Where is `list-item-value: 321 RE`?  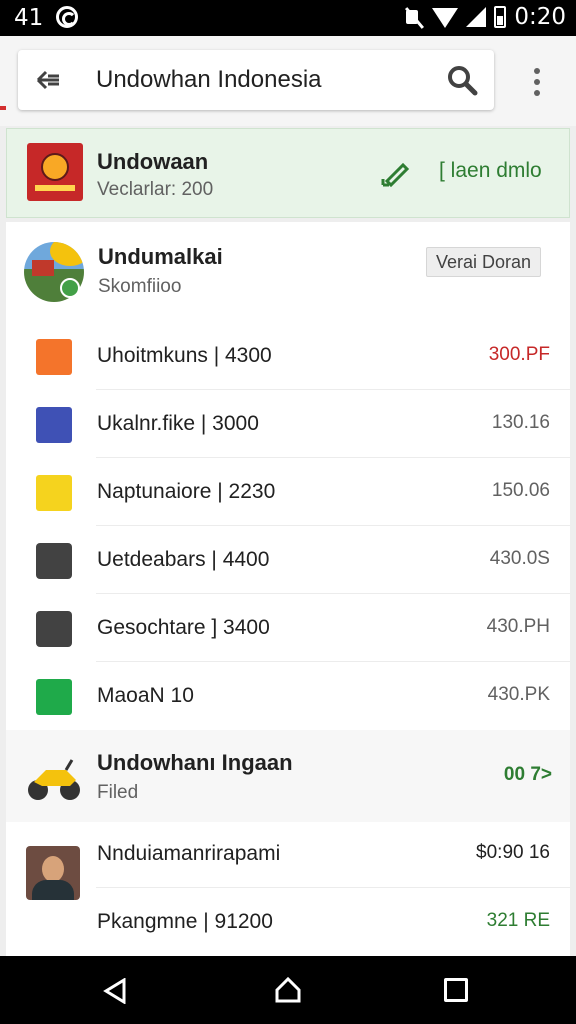
list-item-value: 321 RE is located at coordinates (518, 920).